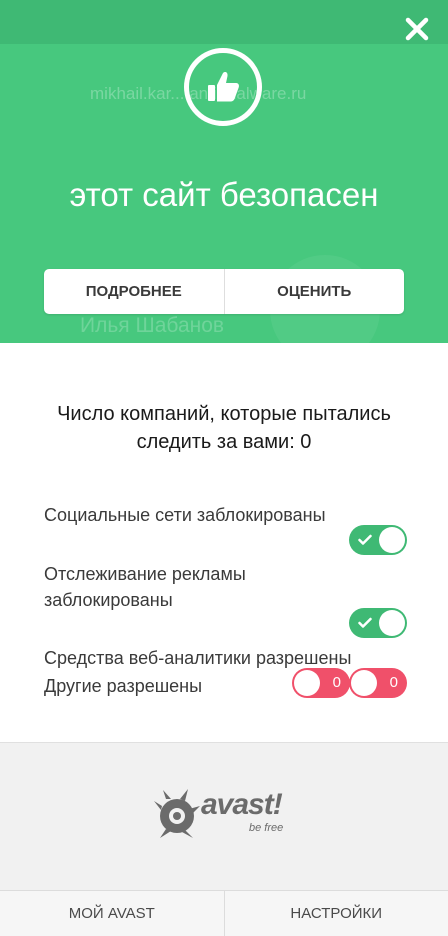  I want to click on close-button, so click(417, 29).